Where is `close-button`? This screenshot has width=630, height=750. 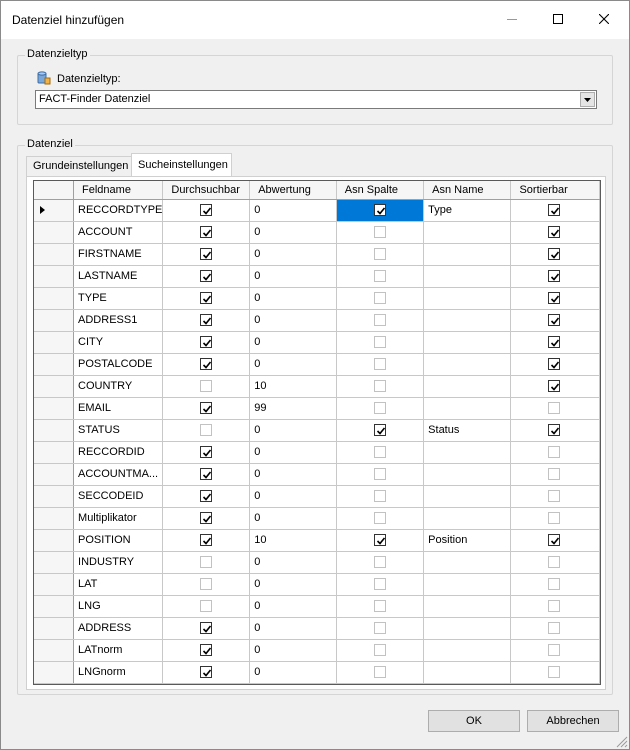
close-button is located at coordinates (604, 19).